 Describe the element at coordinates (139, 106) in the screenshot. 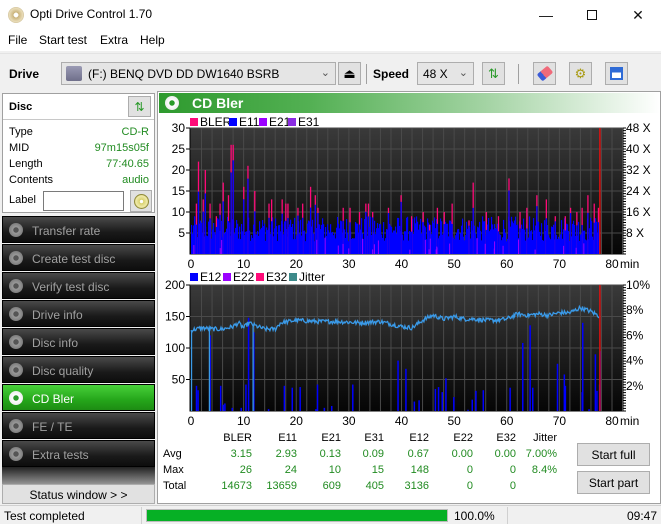

I see `disc-refresh-button: ⇅` at that location.